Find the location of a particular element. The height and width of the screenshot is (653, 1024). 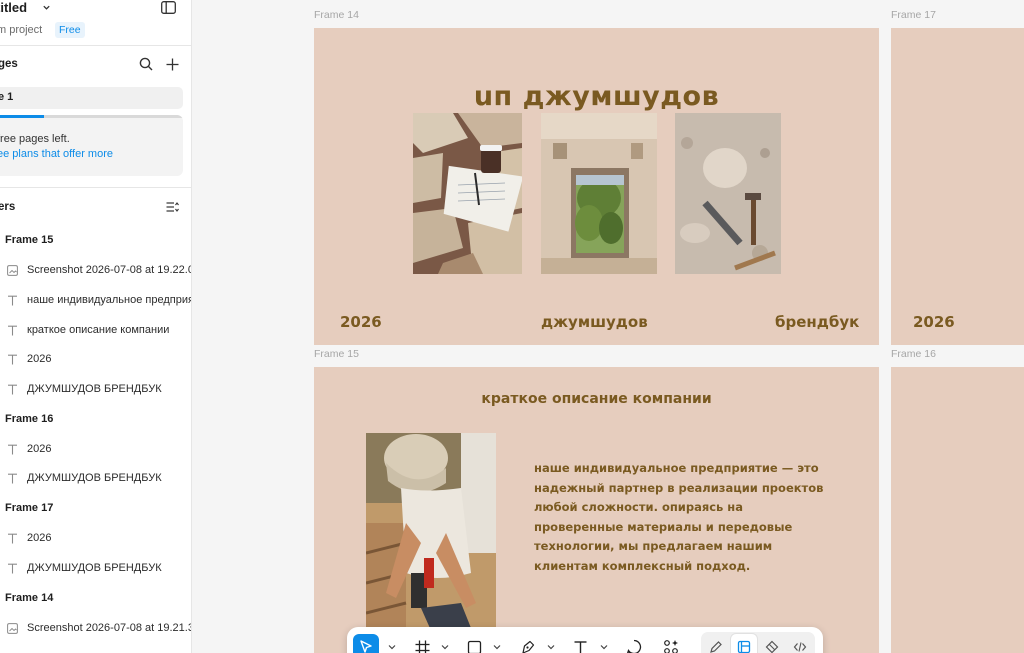

sidebar-toggle-icon is located at coordinates (168, 7).